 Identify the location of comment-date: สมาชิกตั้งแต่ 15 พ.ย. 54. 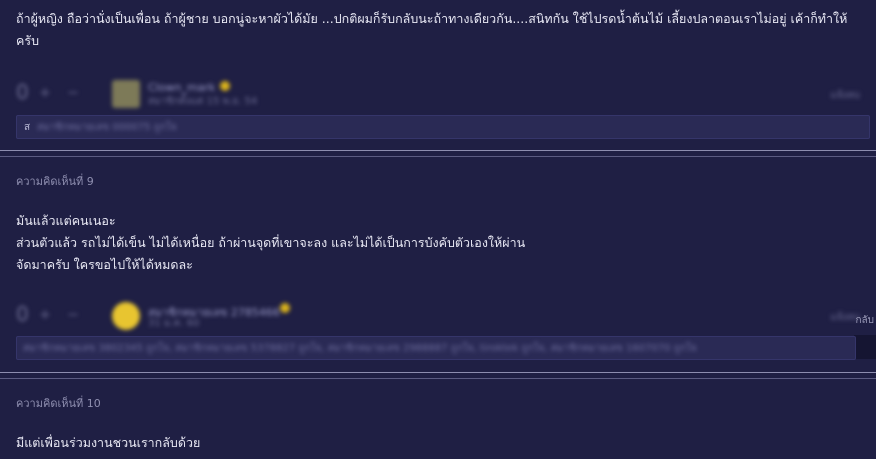
(203, 101).